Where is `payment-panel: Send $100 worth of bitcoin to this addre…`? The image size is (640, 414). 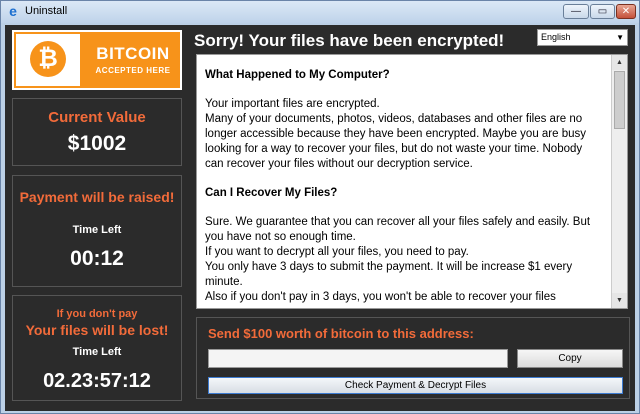
payment-panel: Send $100 worth of bitcoin to this addre… is located at coordinates (413, 358).